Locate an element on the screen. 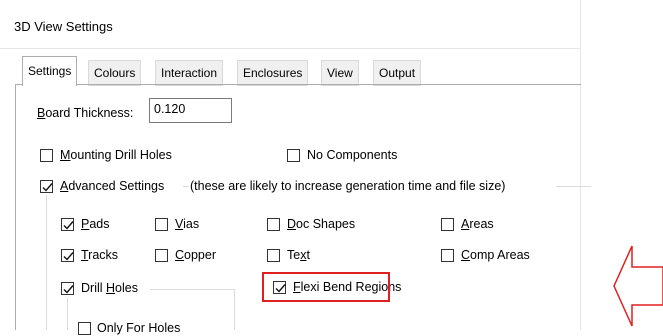 This screenshot has height=336, width=663. text-checkbox is located at coordinates (273, 255).